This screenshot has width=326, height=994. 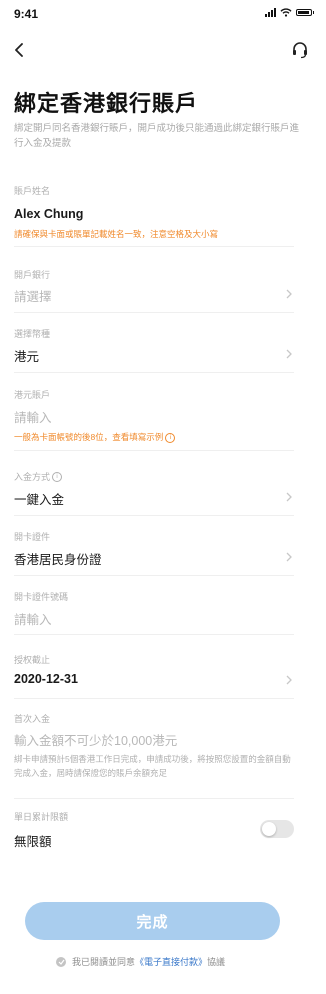 I want to click on status-time: 9:41, so click(x=26, y=14).